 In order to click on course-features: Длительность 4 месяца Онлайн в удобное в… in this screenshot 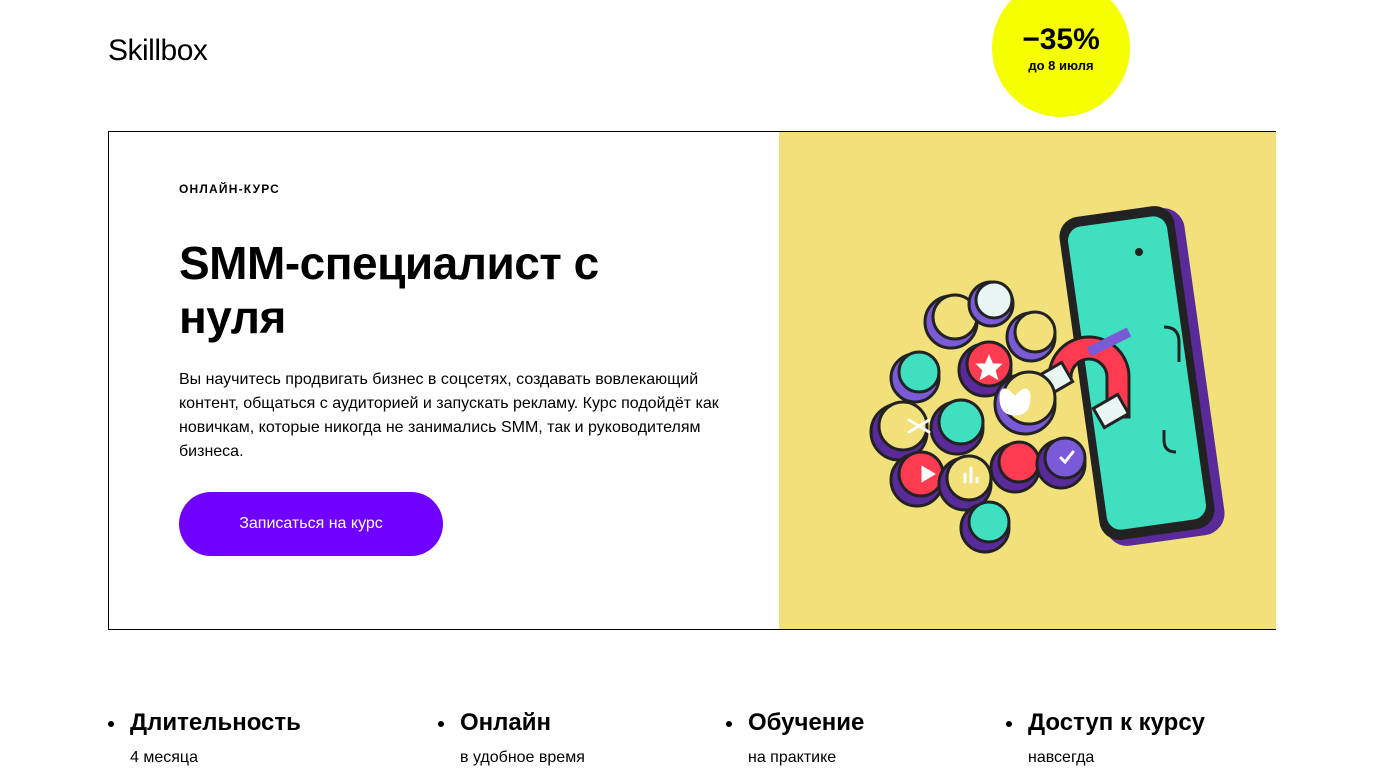, I will do `click(698, 743)`.